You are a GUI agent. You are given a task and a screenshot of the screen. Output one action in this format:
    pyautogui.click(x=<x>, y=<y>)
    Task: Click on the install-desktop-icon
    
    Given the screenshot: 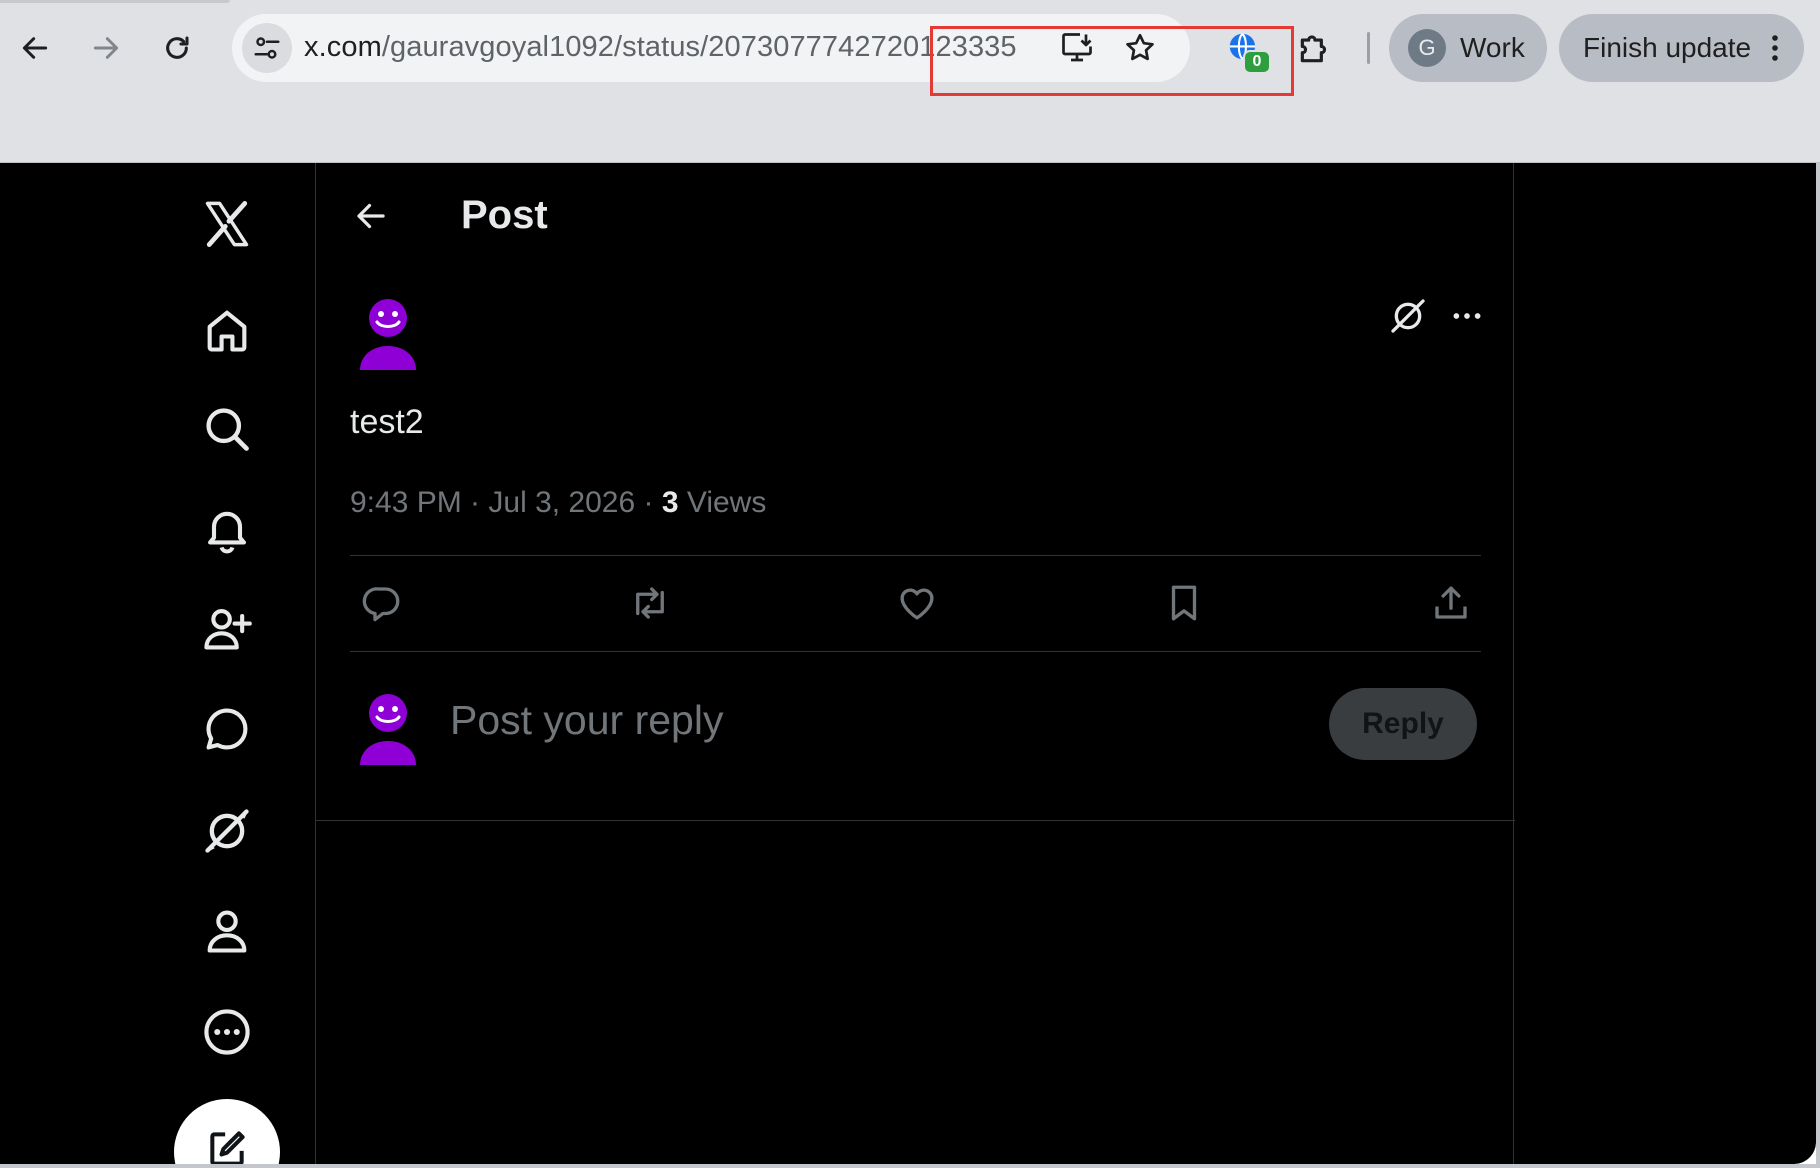 What is the action you would take?
    pyautogui.click(x=1077, y=47)
    